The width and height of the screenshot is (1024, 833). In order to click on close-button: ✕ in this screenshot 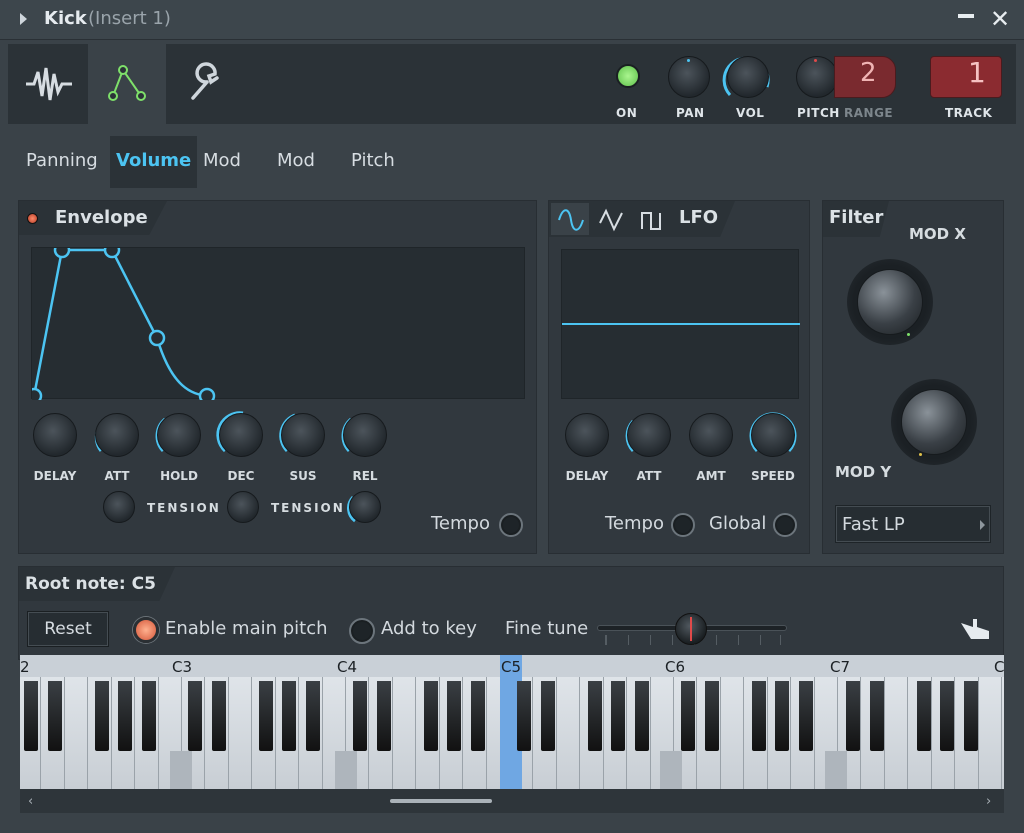, I will do `click(1000, 19)`.